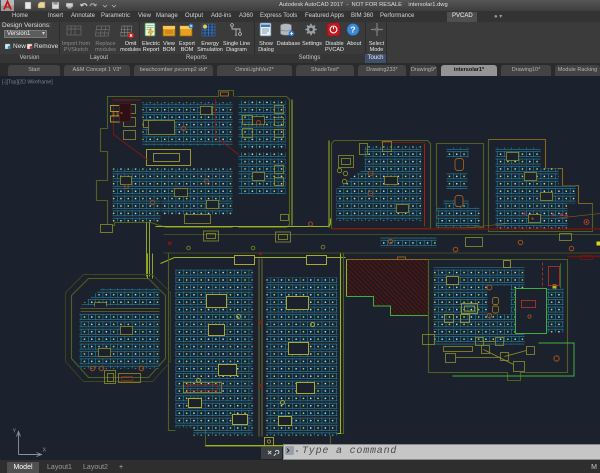 The height and width of the screenshot is (473, 600). I want to click on svg-text: [-][Top][2D Wireframe], so click(27, 83).